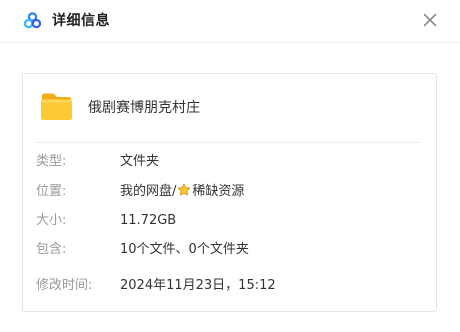  Describe the element at coordinates (64, 285) in the screenshot. I see `modified-label: 修改时间:` at that location.